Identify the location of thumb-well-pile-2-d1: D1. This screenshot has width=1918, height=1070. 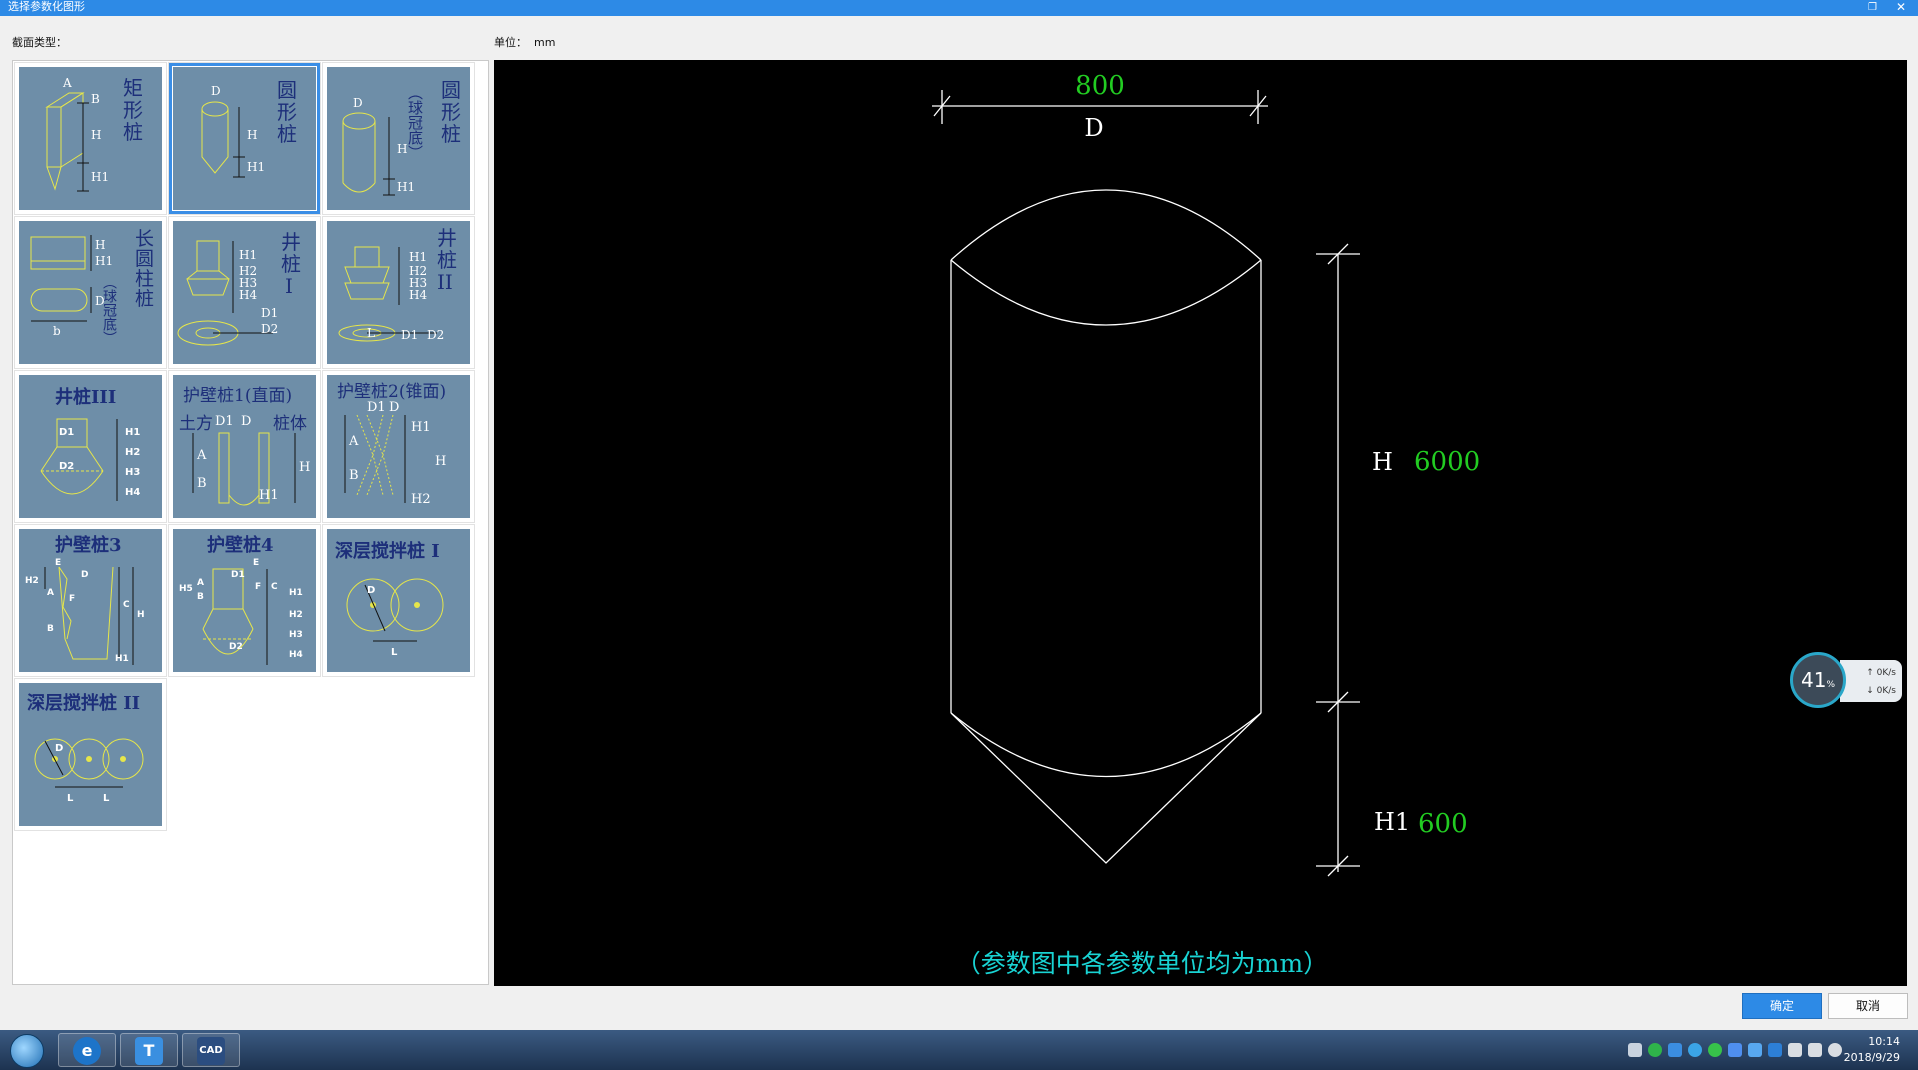
(409, 335).